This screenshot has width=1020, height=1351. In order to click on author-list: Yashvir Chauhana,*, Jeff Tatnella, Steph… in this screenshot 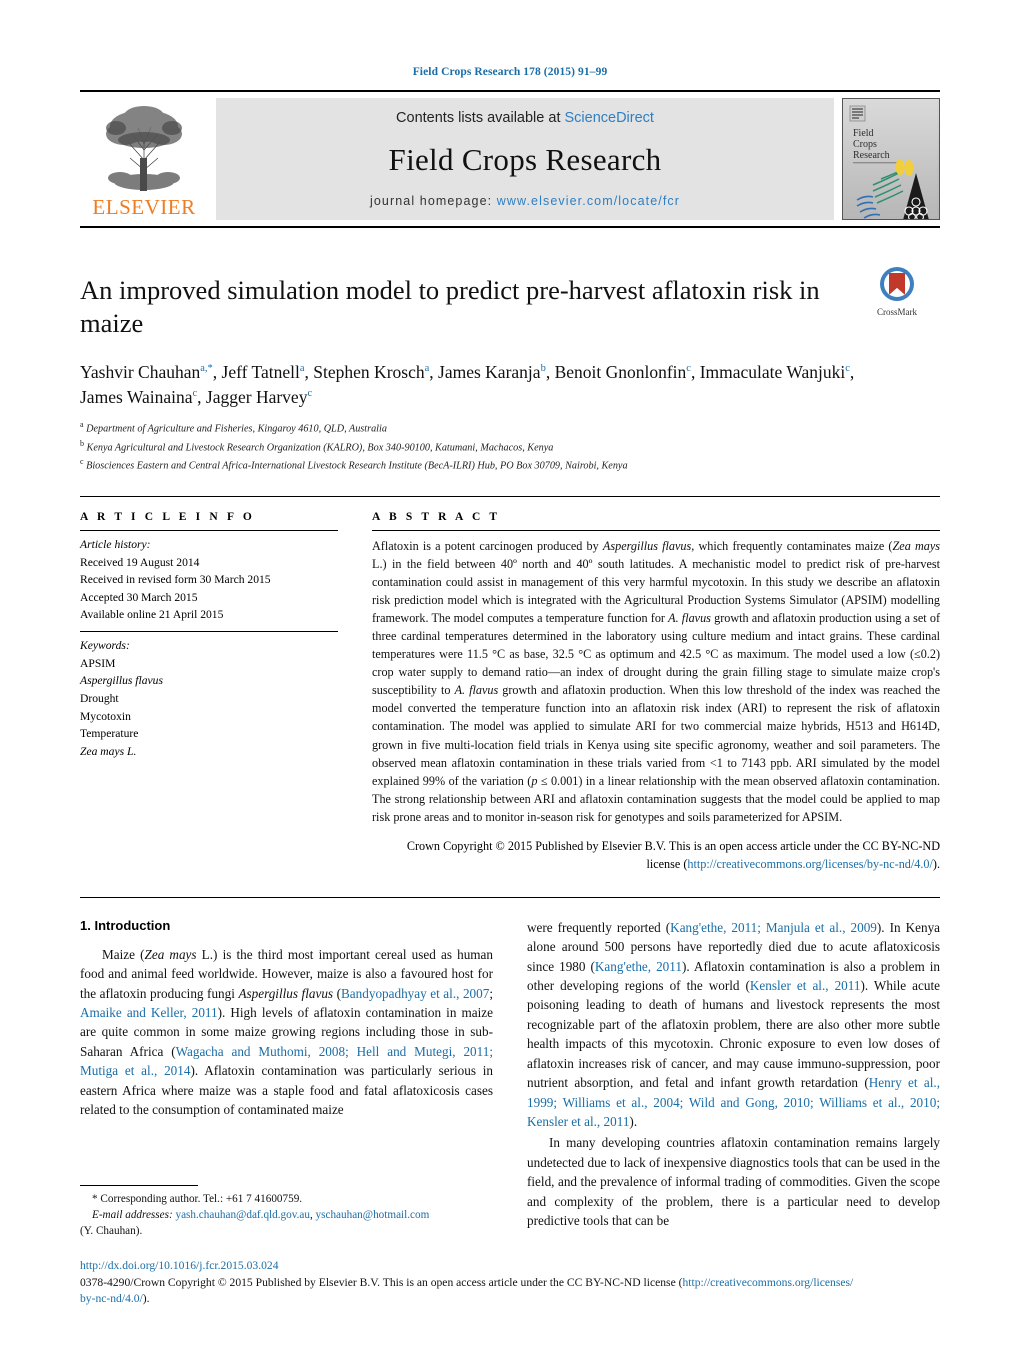, I will do `click(467, 384)`.